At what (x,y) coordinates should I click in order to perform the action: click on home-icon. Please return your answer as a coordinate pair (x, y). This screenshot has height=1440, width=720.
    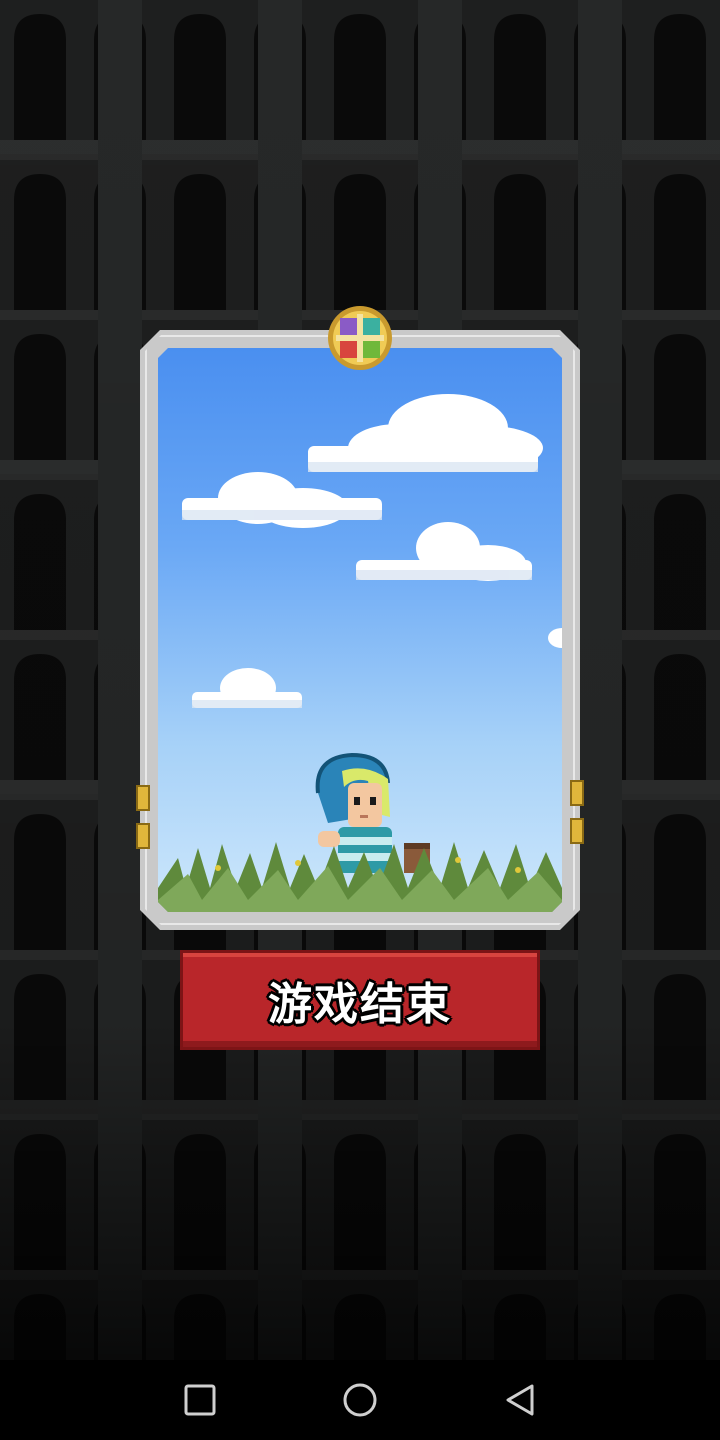
    Looking at the image, I should click on (360, 1400).